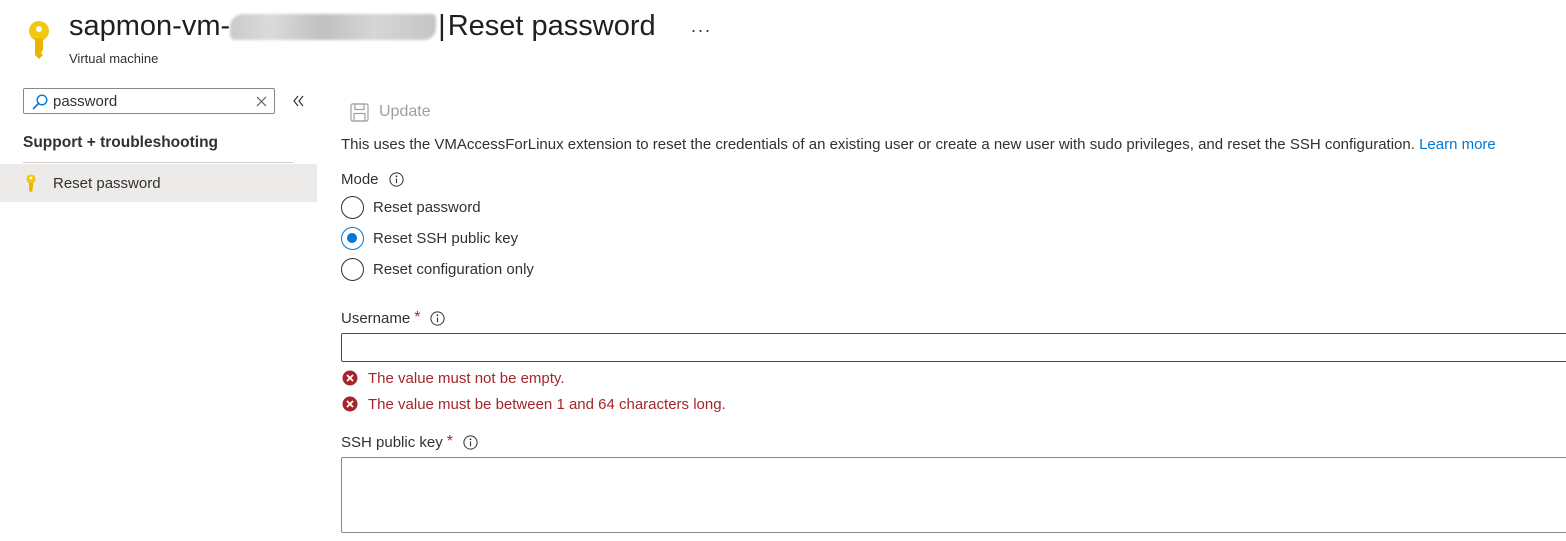 The image size is (1566, 541). I want to click on learn-more-link: Learn more, so click(1457, 144).